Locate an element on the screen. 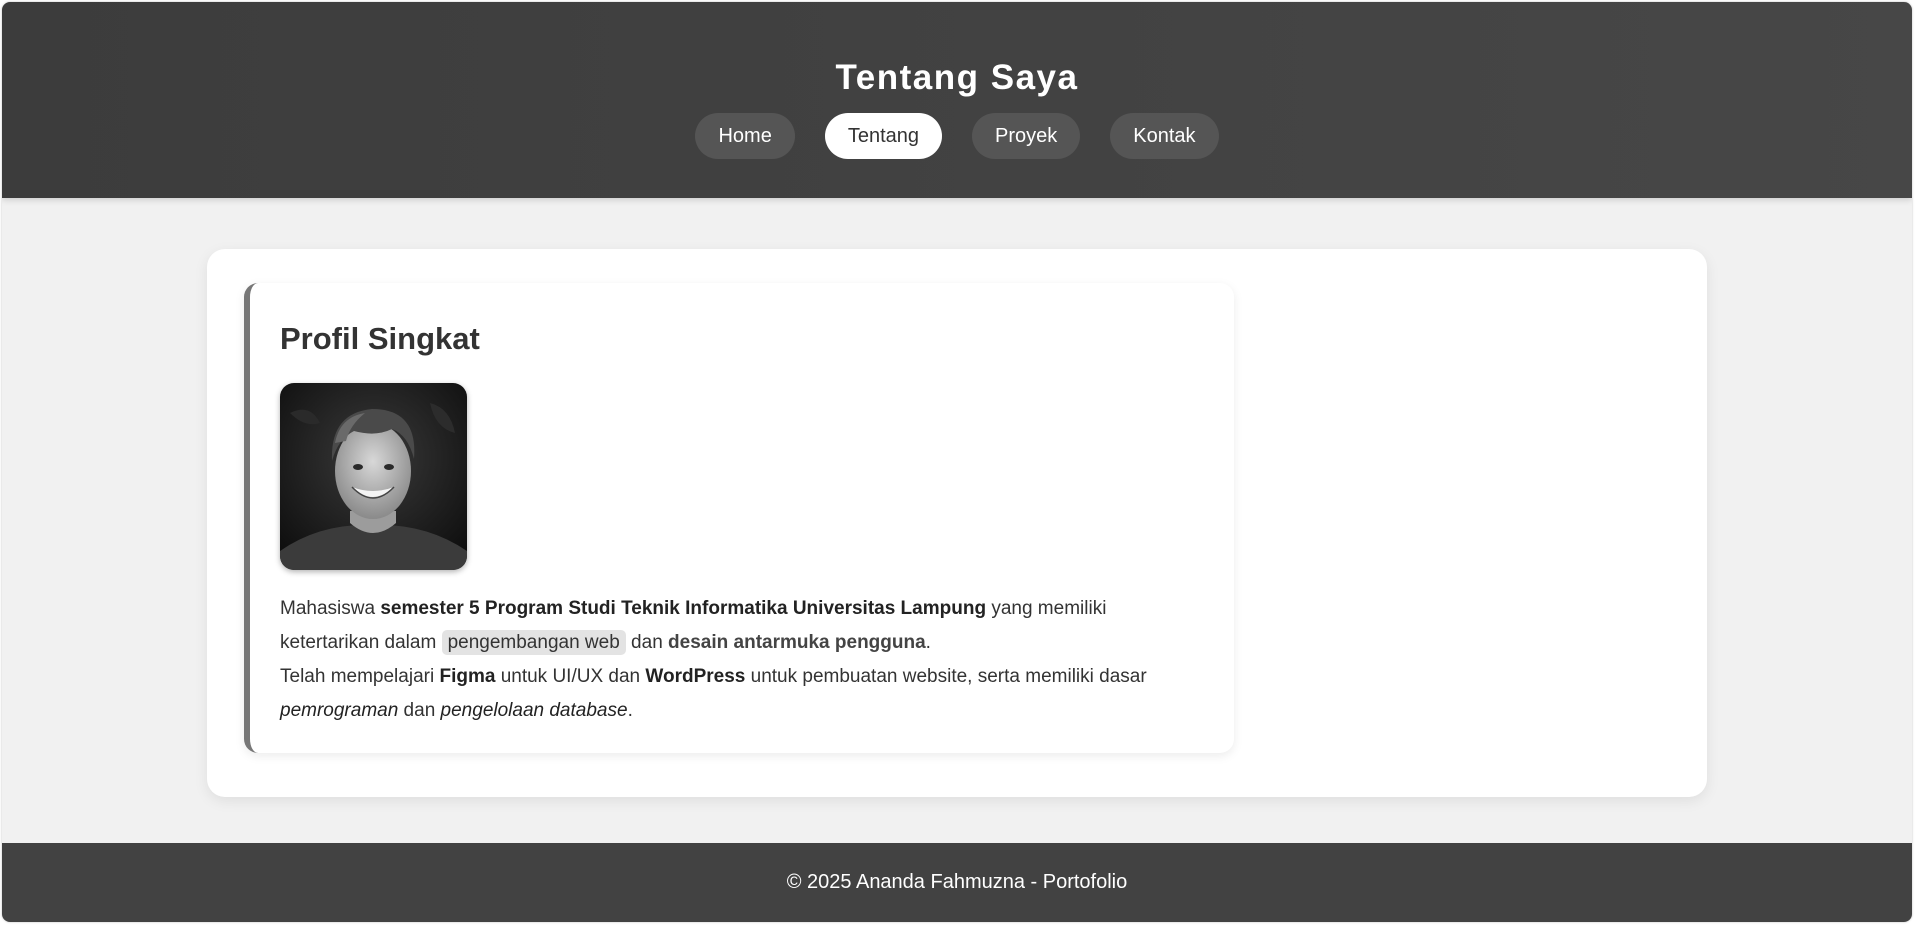 The width and height of the screenshot is (1916, 925). nav-link-proyek: Proyek is located at coordinates (1026, 136).